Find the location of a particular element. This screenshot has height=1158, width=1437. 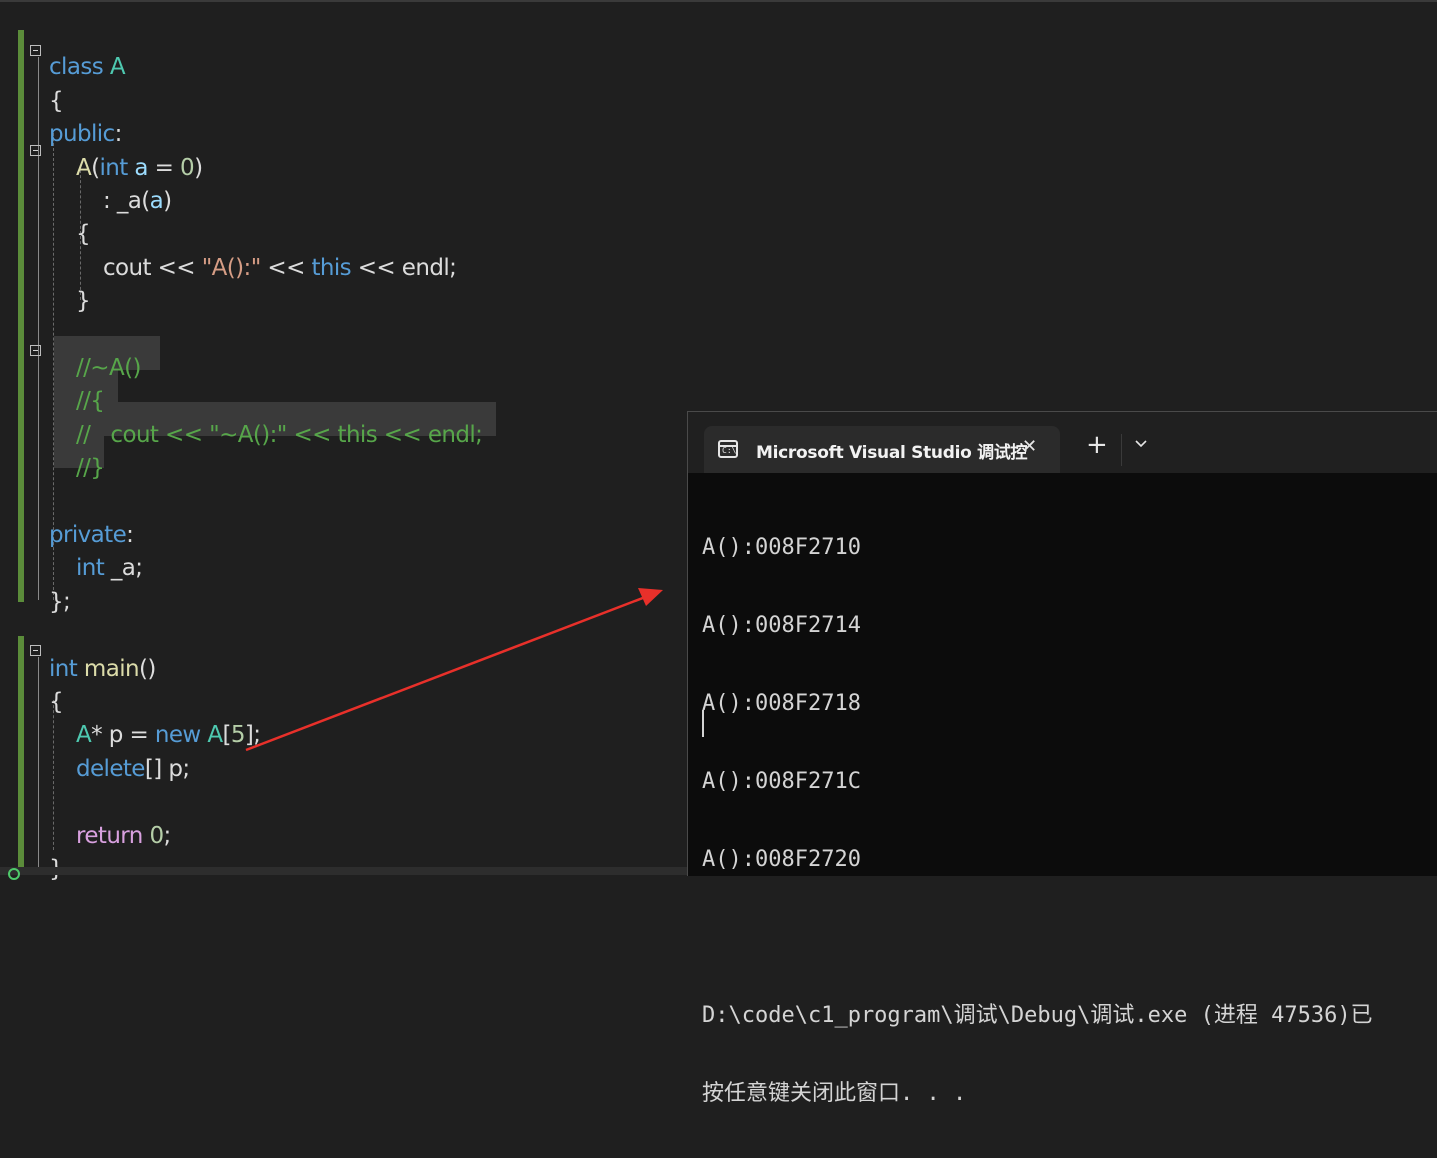

tab-divider is located at coordinates (1121, 450).